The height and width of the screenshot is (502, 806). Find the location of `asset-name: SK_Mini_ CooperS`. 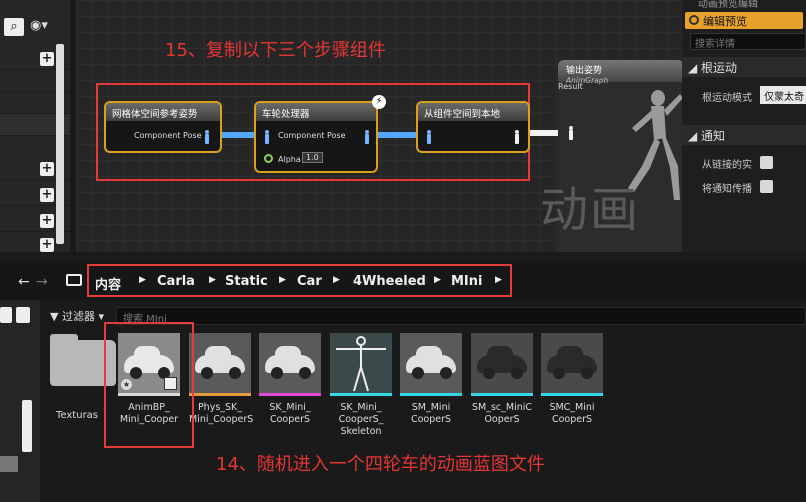

asset-name: SK_Mini_ CooperS is located at coordinates (290, 413).